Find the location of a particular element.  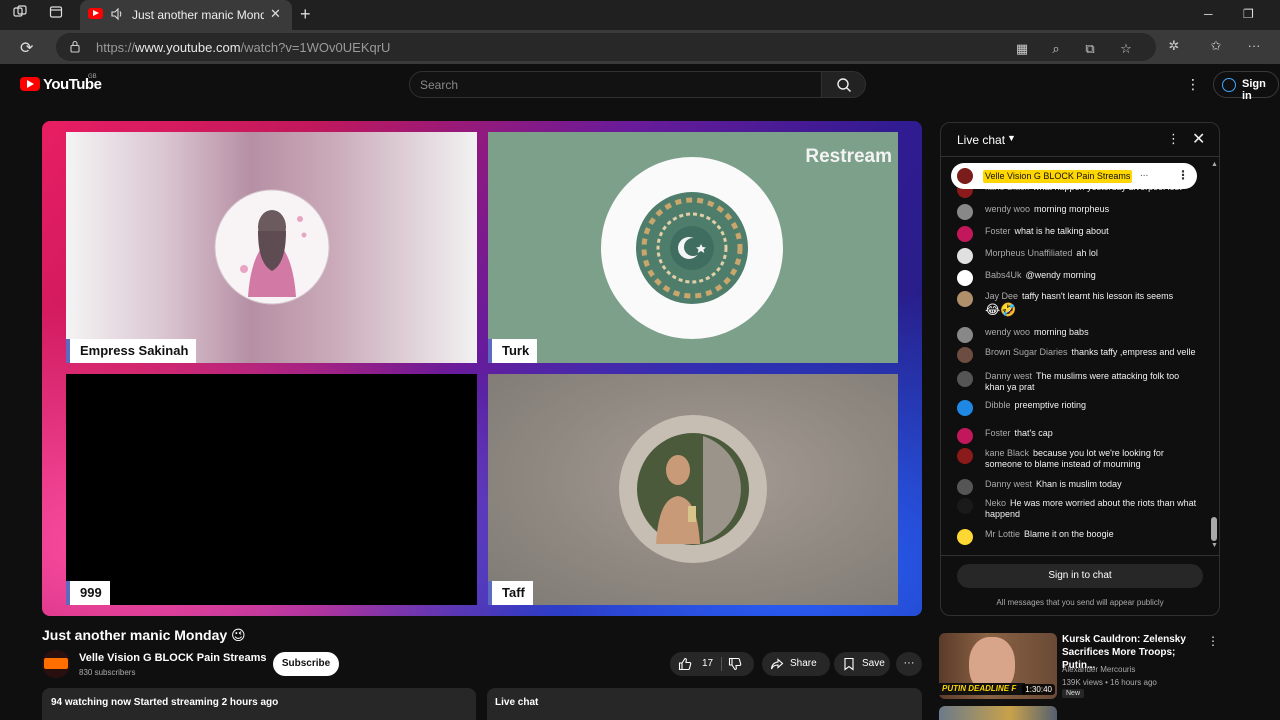

tab-title: Just another manic Monday is located at coordinates (198, 15).